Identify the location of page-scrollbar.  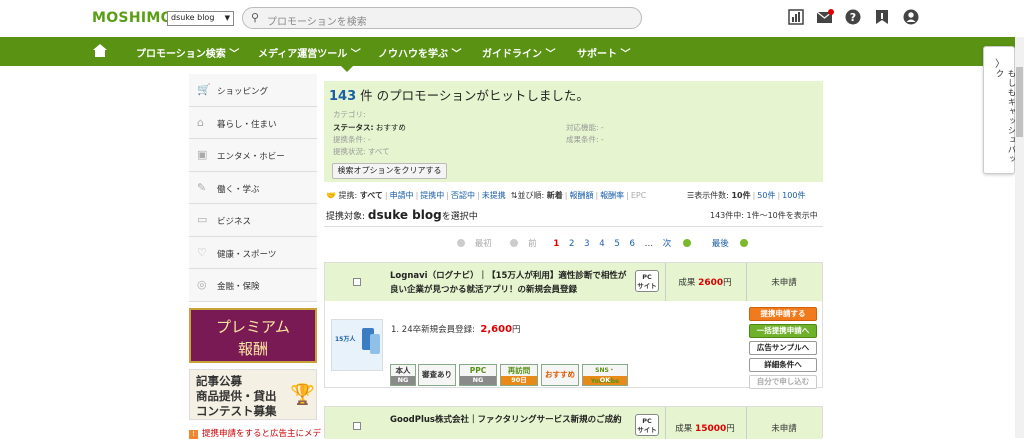
(1019, 237).